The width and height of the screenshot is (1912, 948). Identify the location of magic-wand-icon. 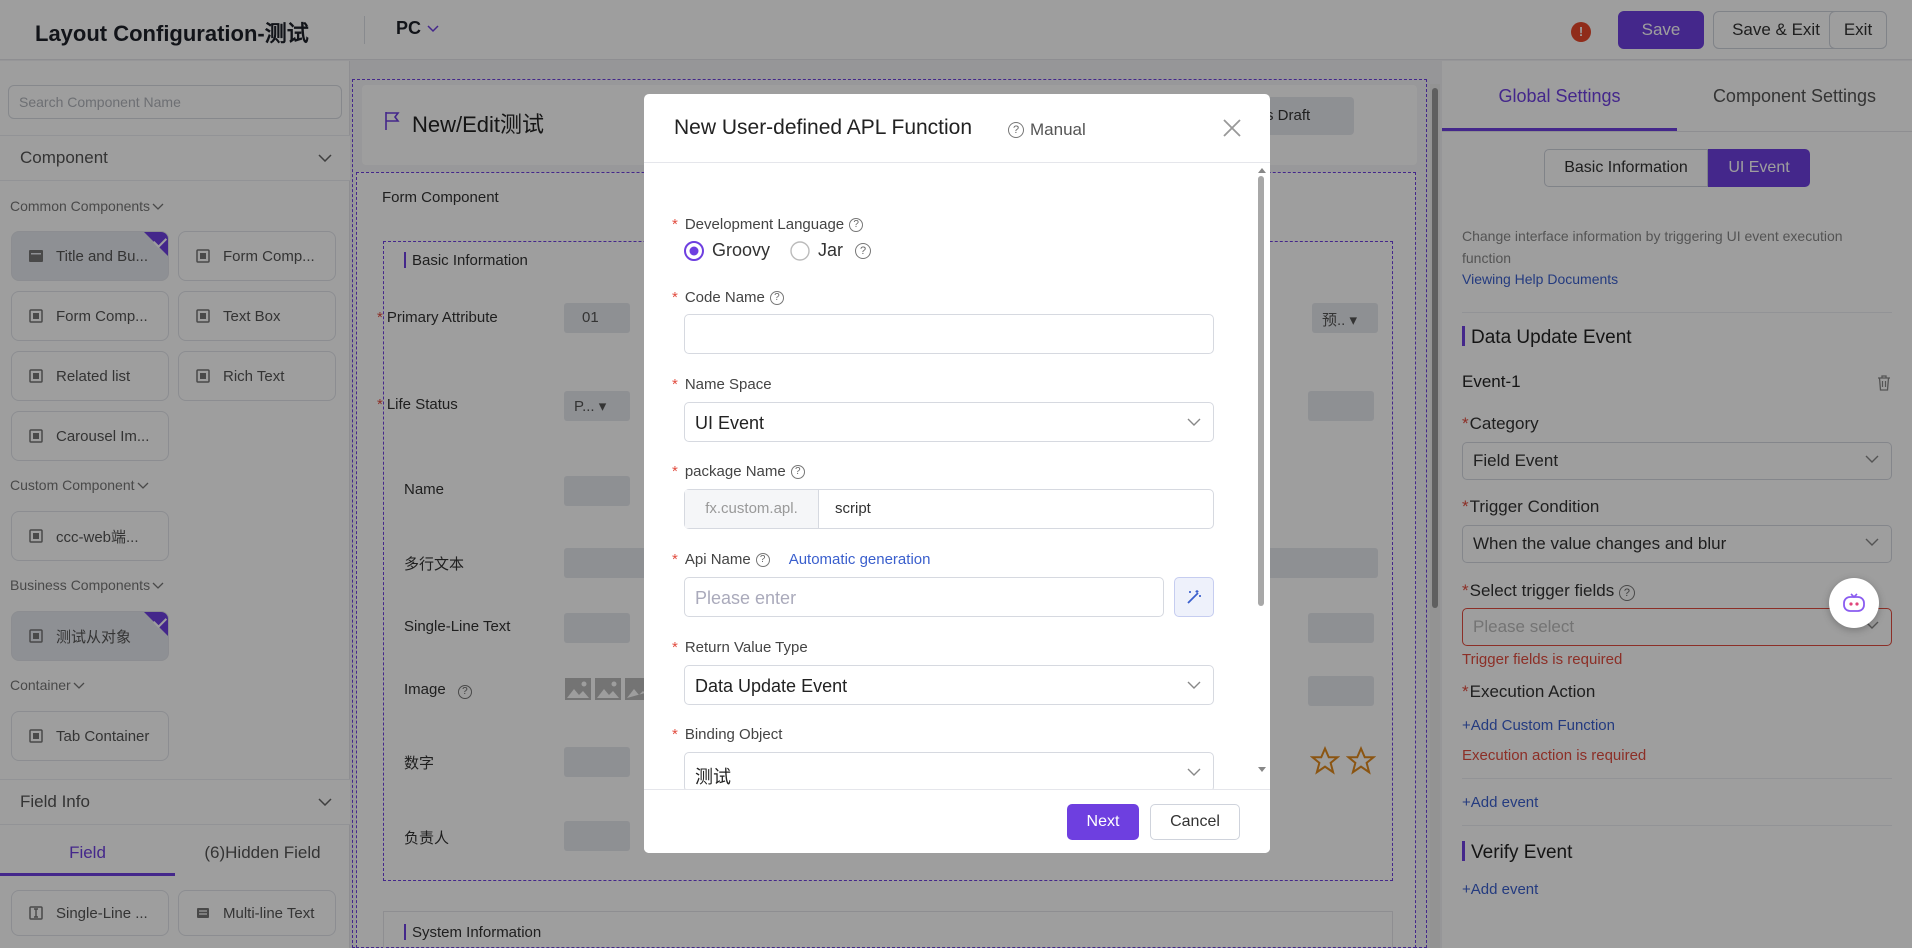
(1194, 597).